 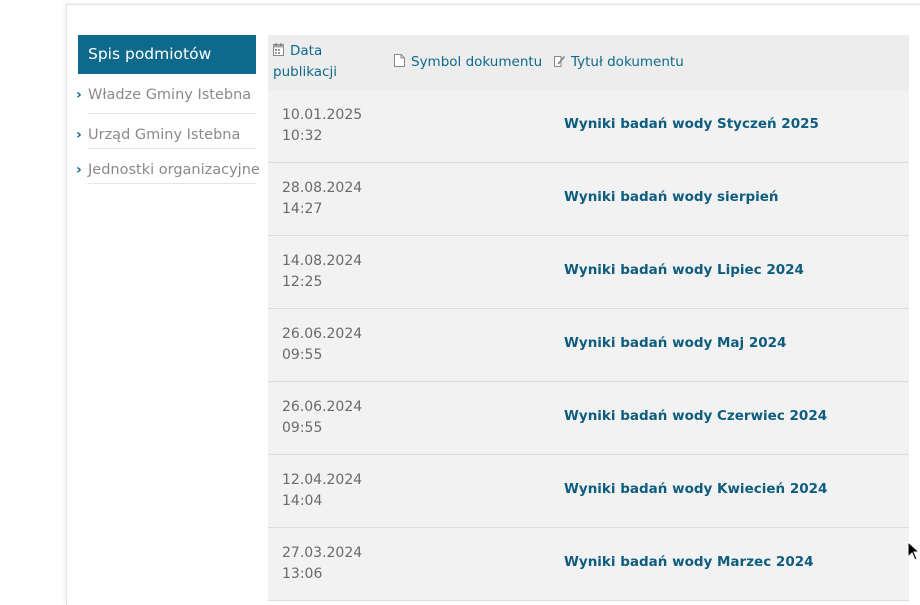 I want to click on document-title-link: Wyniki badań wody Marzec 2024, so click(x=689, y=562).